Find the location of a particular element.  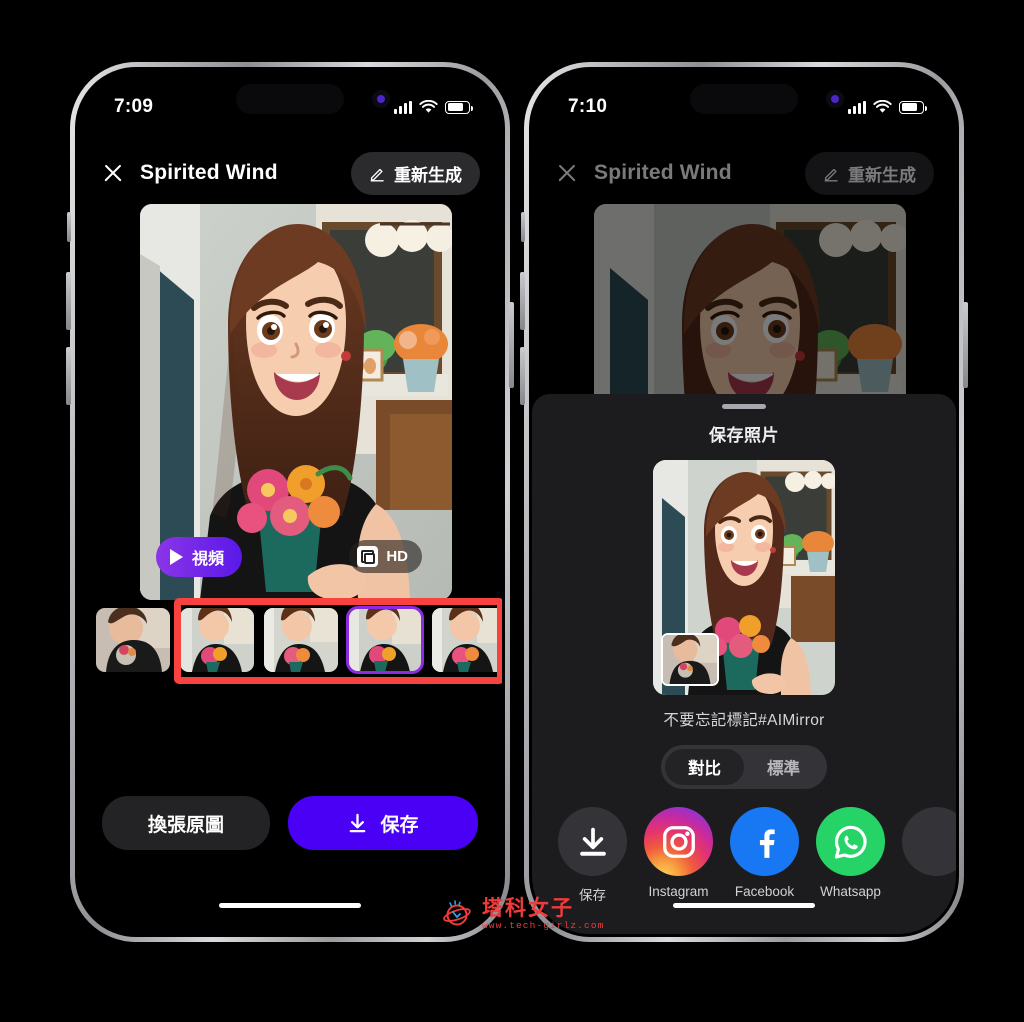

share-label: Facebook is located at coordinates (764, 891).